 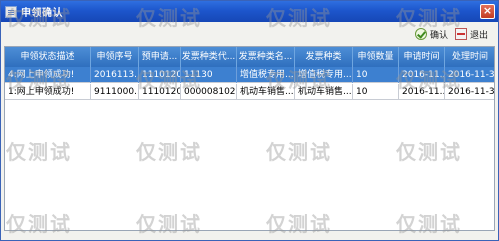 What do you see at coordinates (249, 34) in the screenshot?
I see `toolbar: 确认 退出` at bounding box center [249, 34].